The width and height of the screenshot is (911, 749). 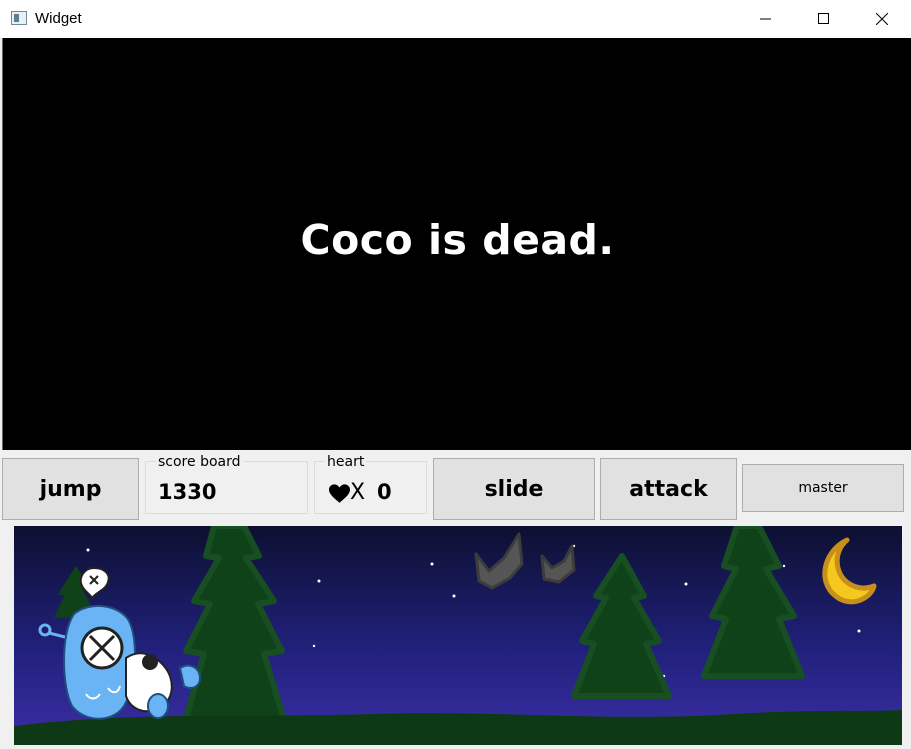 I want to click on close-button, so click(x=882, y=19).